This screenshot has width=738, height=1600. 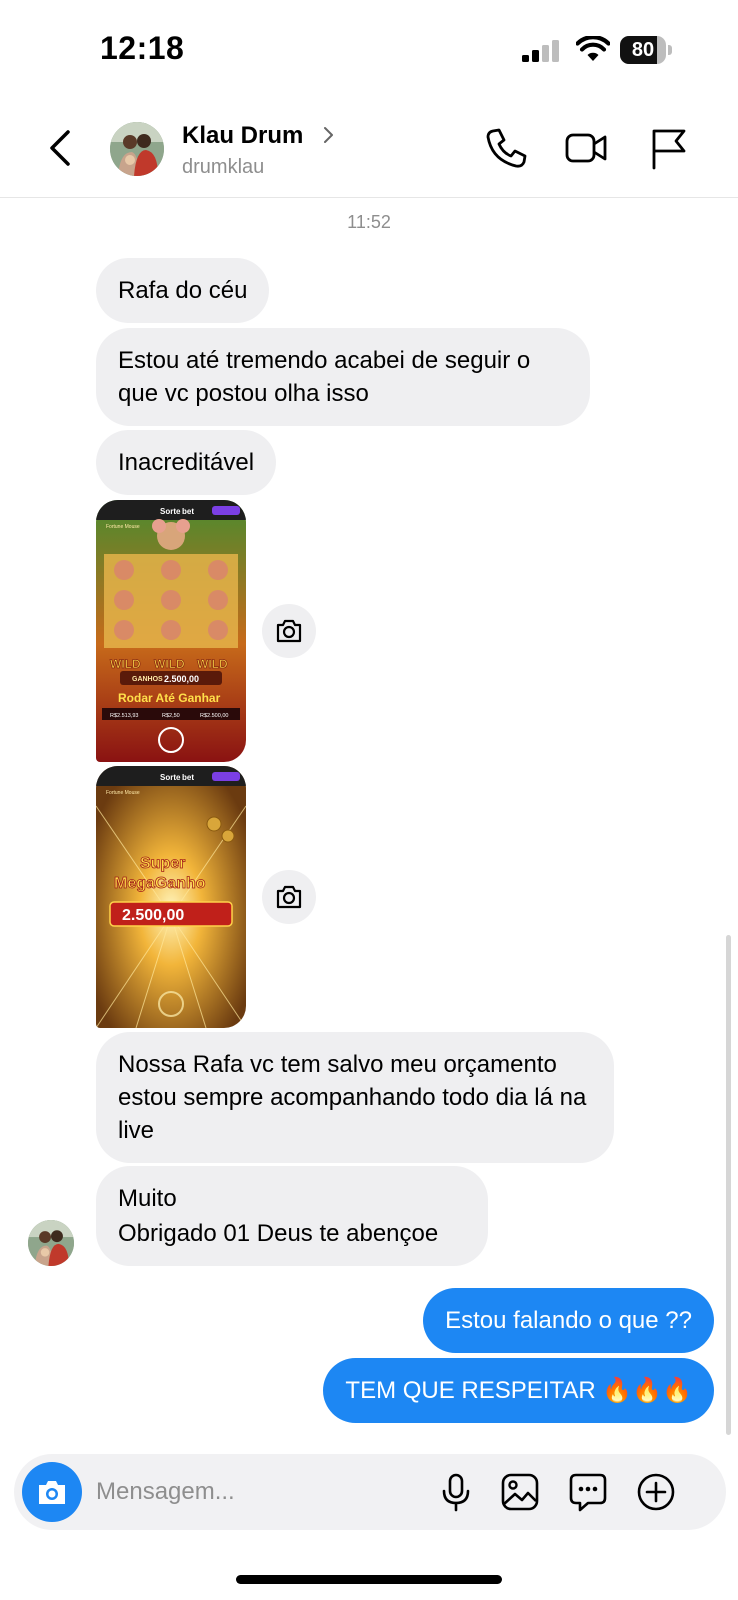 I want to click on camera-button, so click(x=52, y=1492).